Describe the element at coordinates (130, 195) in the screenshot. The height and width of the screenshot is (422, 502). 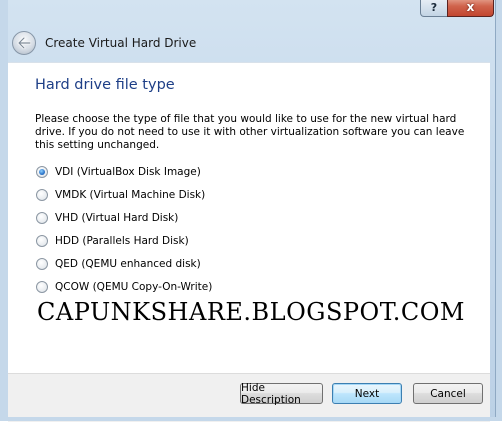
I see `option-label: VMDK (Virtual Machine Disk)` at that location.